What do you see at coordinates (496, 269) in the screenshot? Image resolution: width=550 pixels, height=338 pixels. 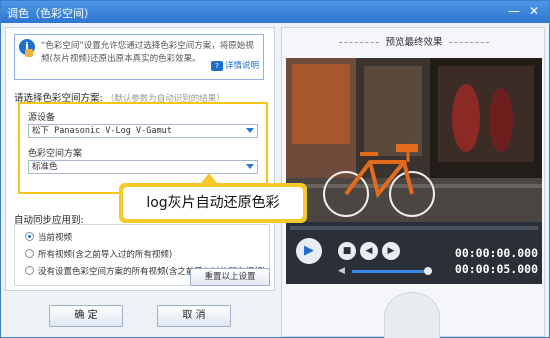 I see `total-time: 00:00:05.000` at bounding box center [496, 269].